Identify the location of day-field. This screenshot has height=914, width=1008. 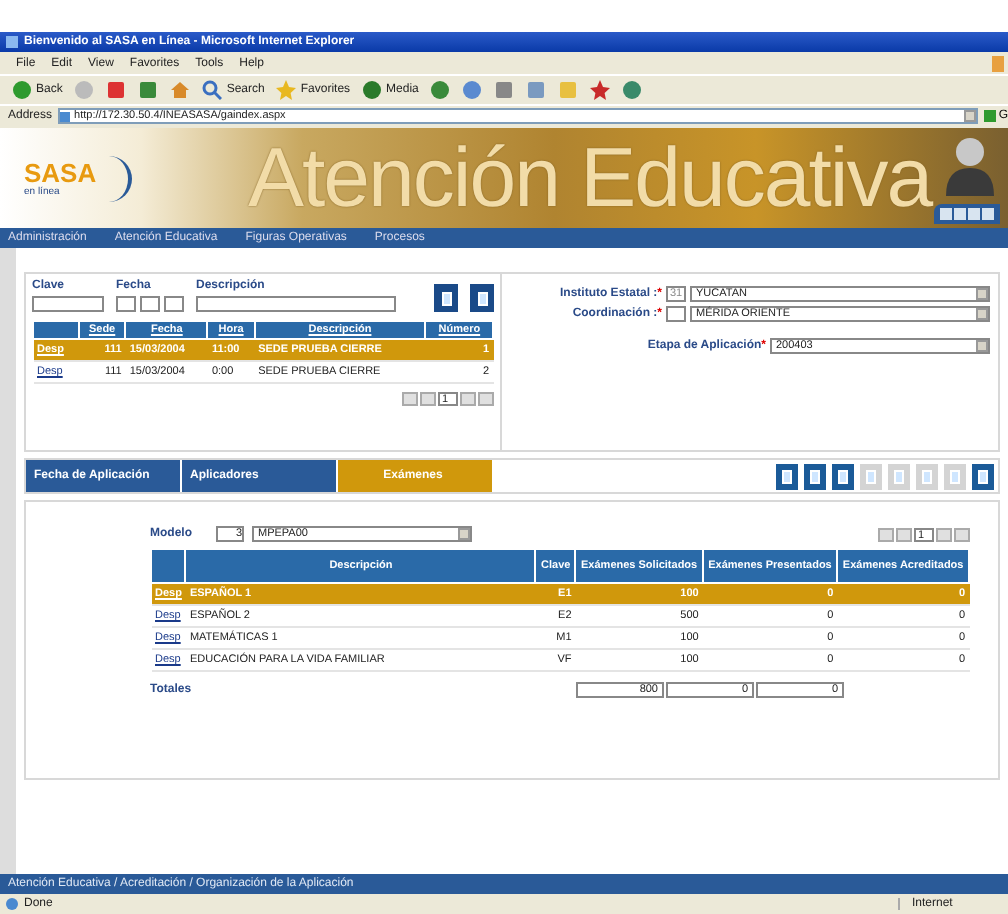
(126, 304).